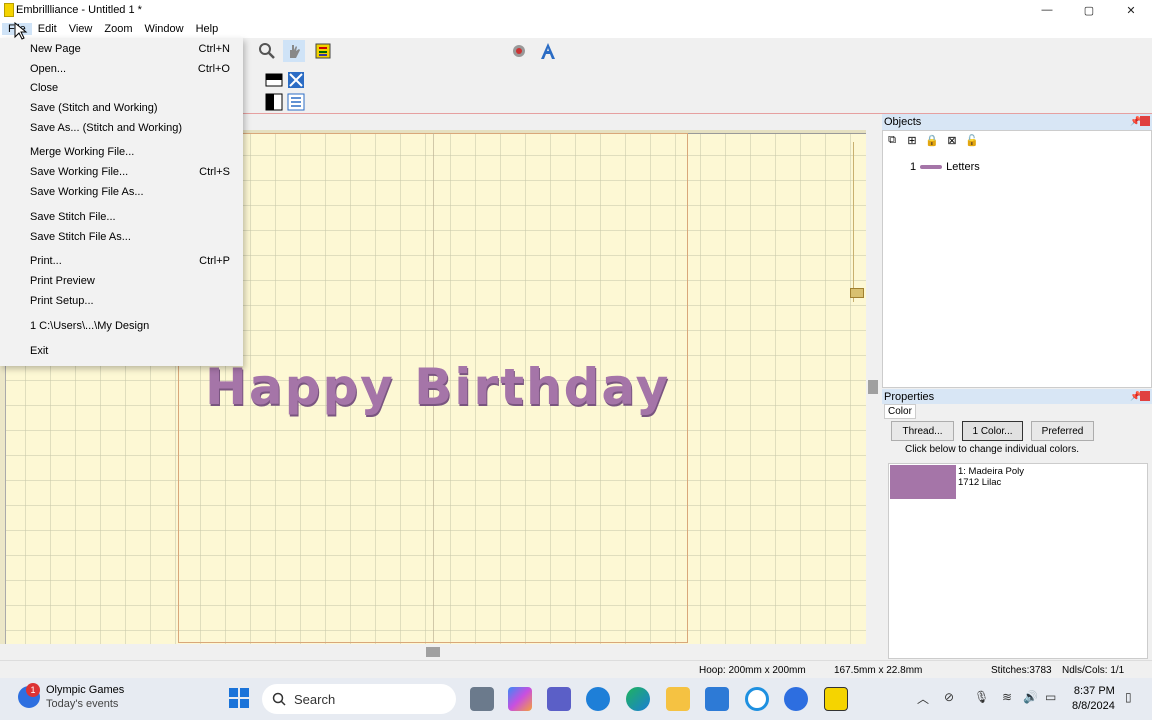 Image resolution: width=1152 pixels, height=720 pixels. I want to click on menu-edit: Edit, so click(47, 29).